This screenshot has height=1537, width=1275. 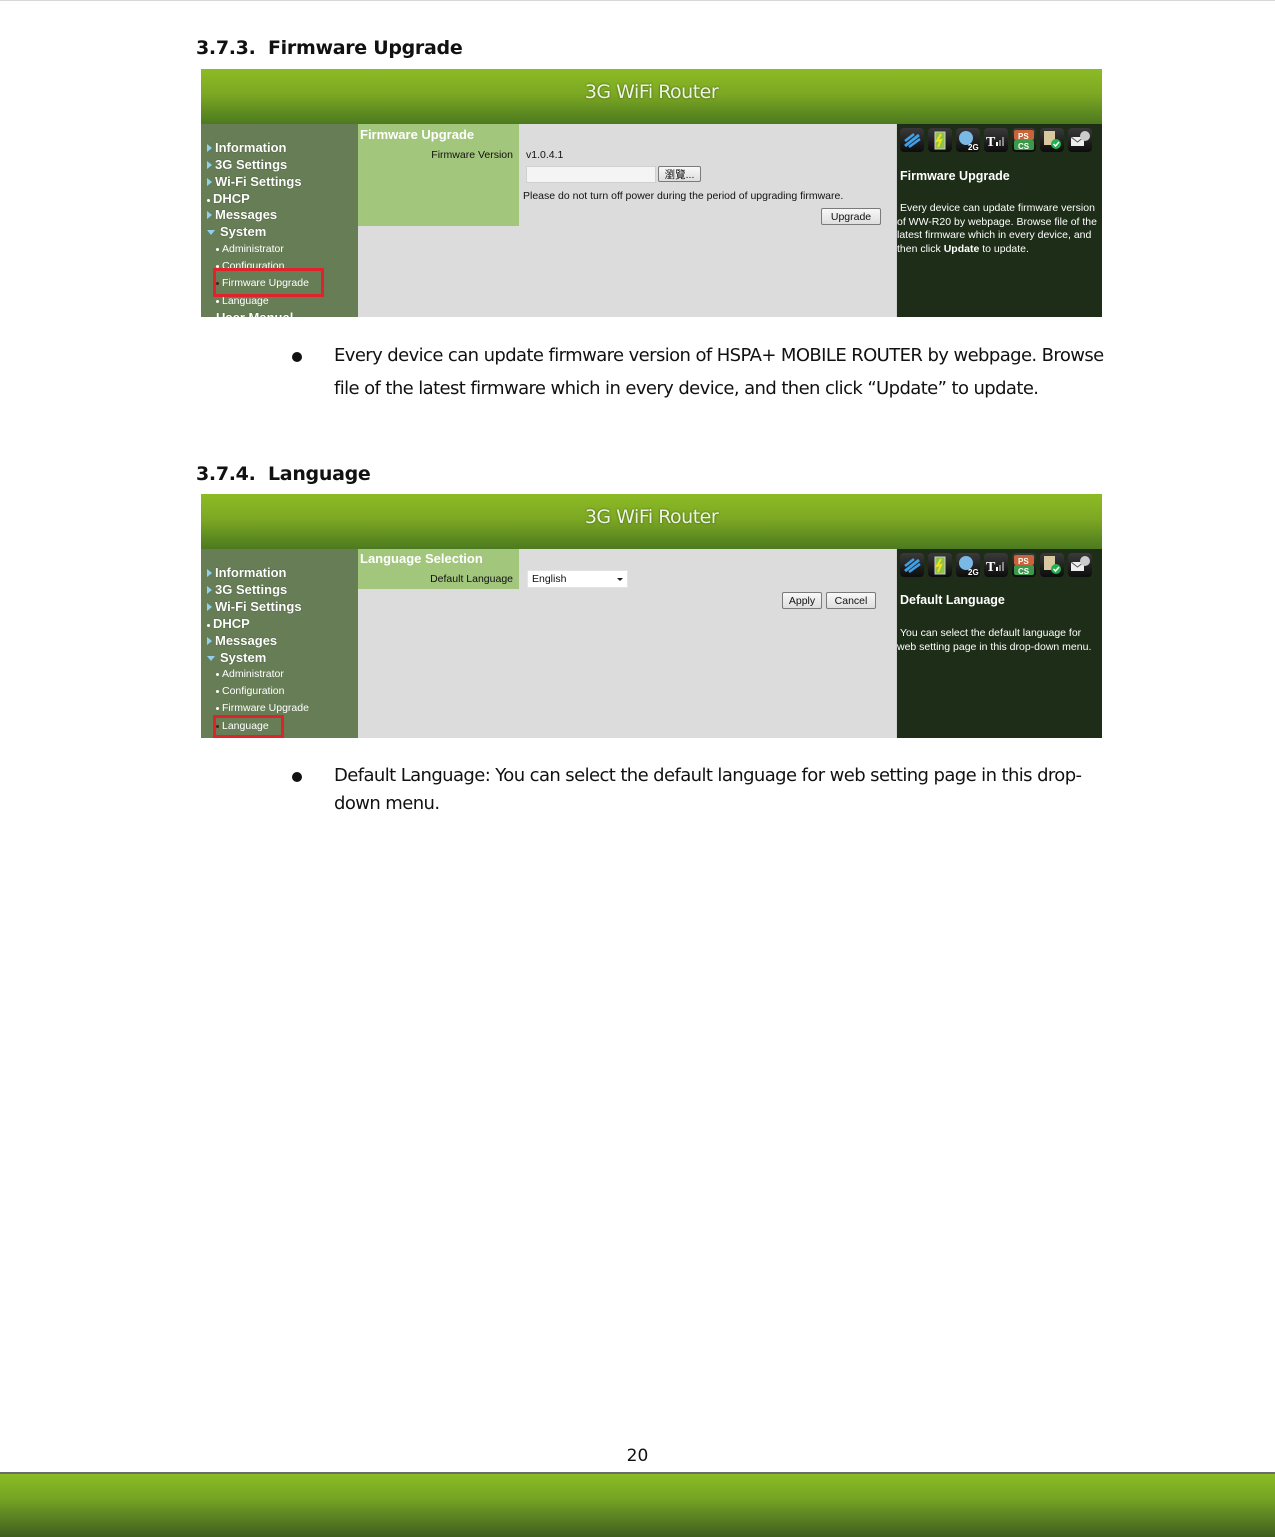 What do you see at coordinates (438, 569) in the screenshot?
I see `settings-label-panel: Language Selection Default Language` at bounding box center [438, 569].